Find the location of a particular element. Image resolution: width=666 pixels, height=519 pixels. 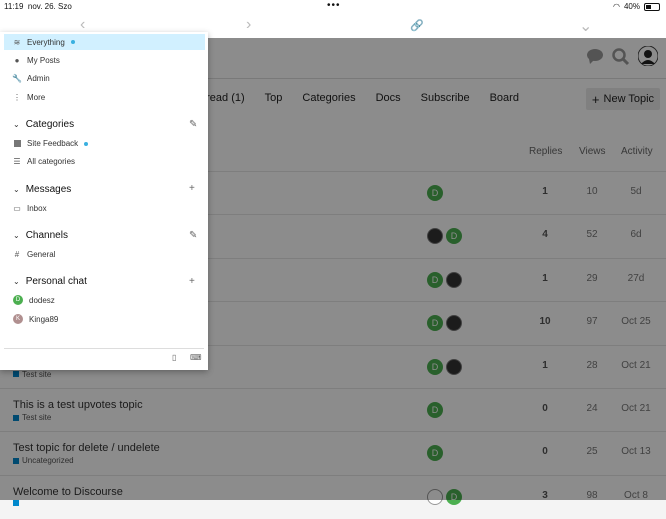

avatar: D is located at coordinates (18, 300).